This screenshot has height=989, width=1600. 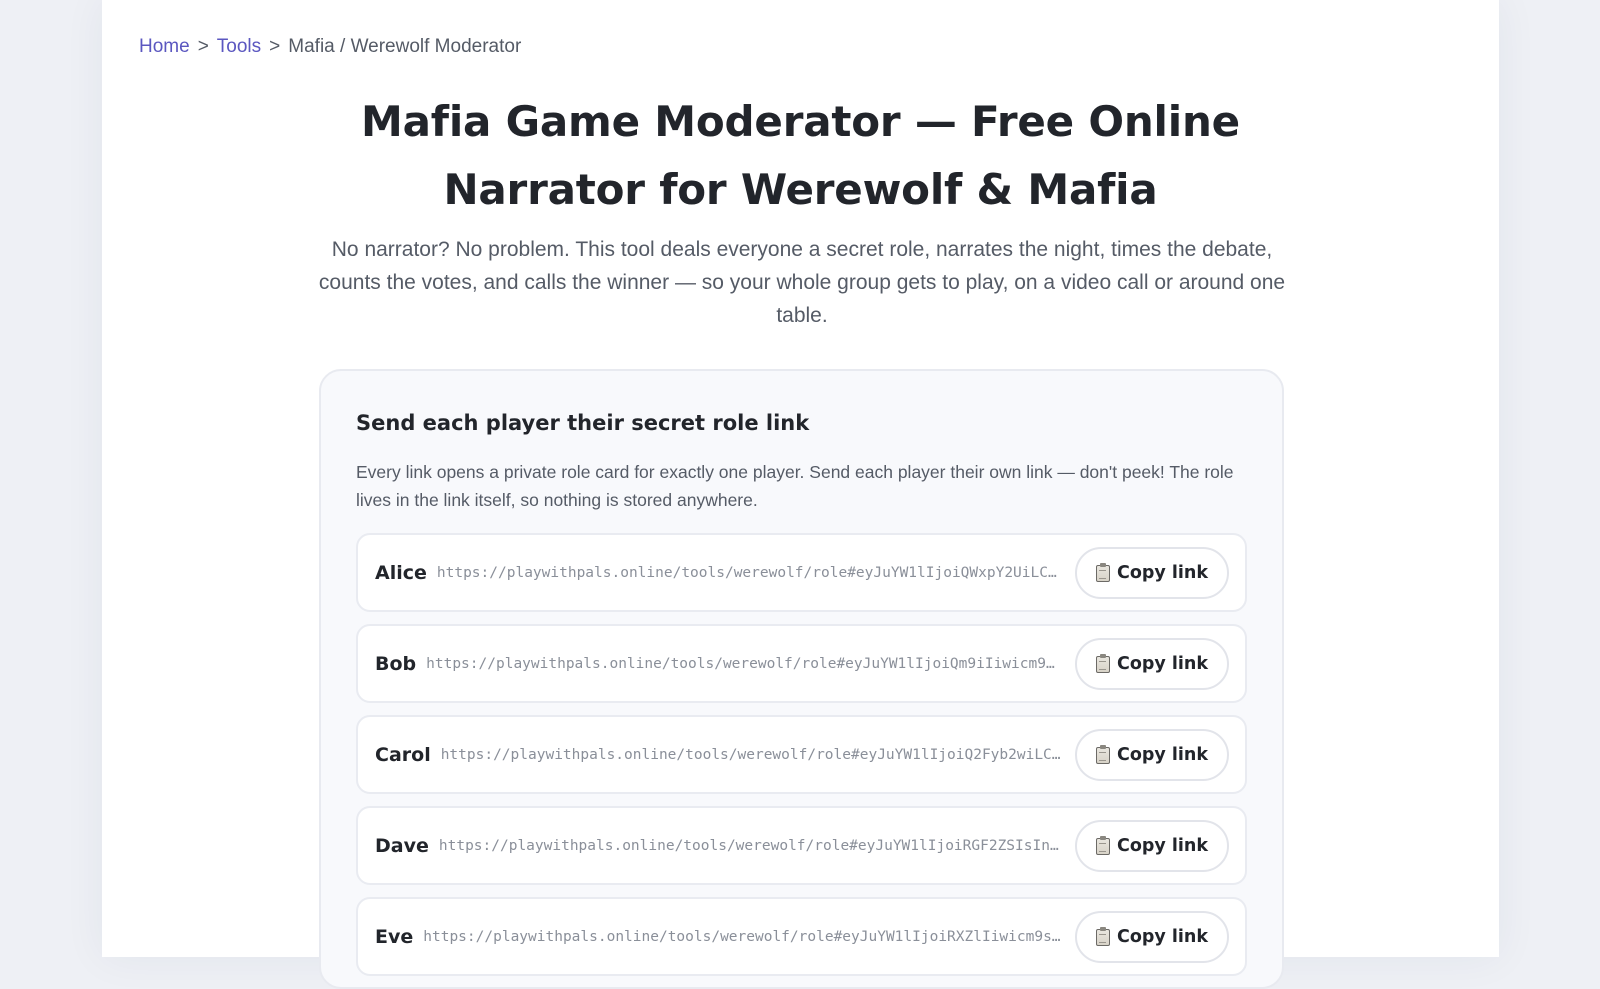 I want to click on breadcrumb: Home > Tools > Mafia / Werewolf Moderator, so click(x=330, y=47).